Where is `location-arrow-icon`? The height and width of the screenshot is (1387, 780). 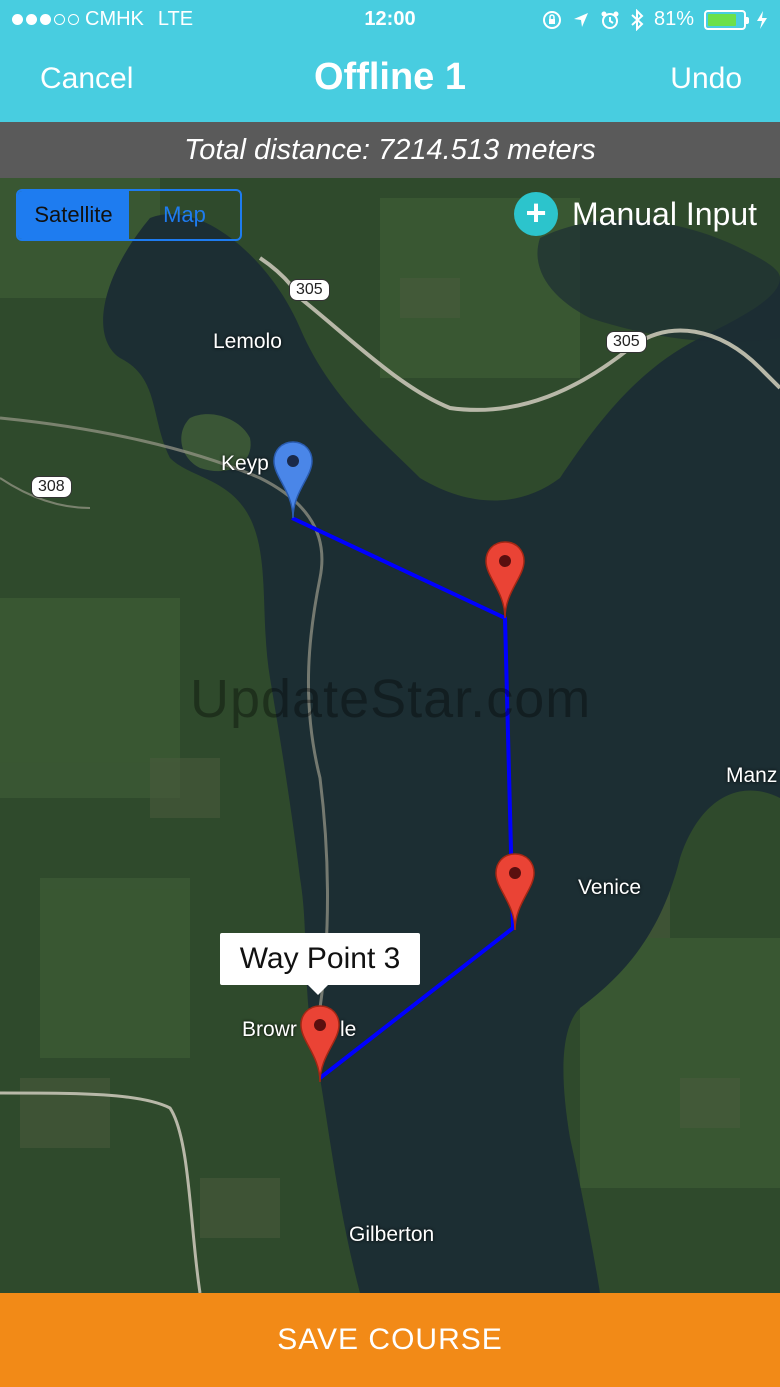 location-arrow-icon is located at coordinates (580, 19).